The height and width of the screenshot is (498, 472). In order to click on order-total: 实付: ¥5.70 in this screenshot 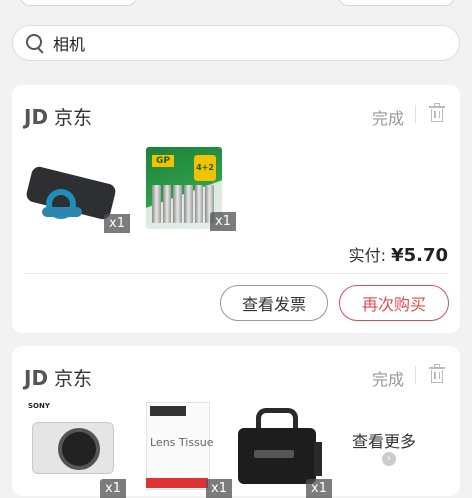, I will do `click(398, 254)`.